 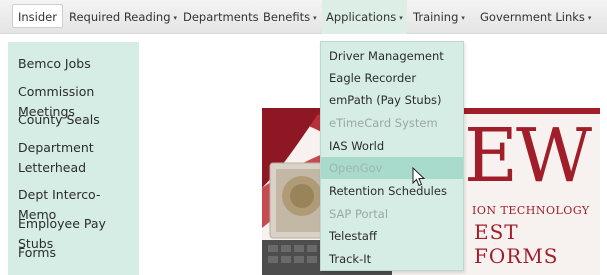 What do you see at coordinates (528, 156) in the screenshot?
I see `banner-big-text: EW` at bounding box center [528, 156].